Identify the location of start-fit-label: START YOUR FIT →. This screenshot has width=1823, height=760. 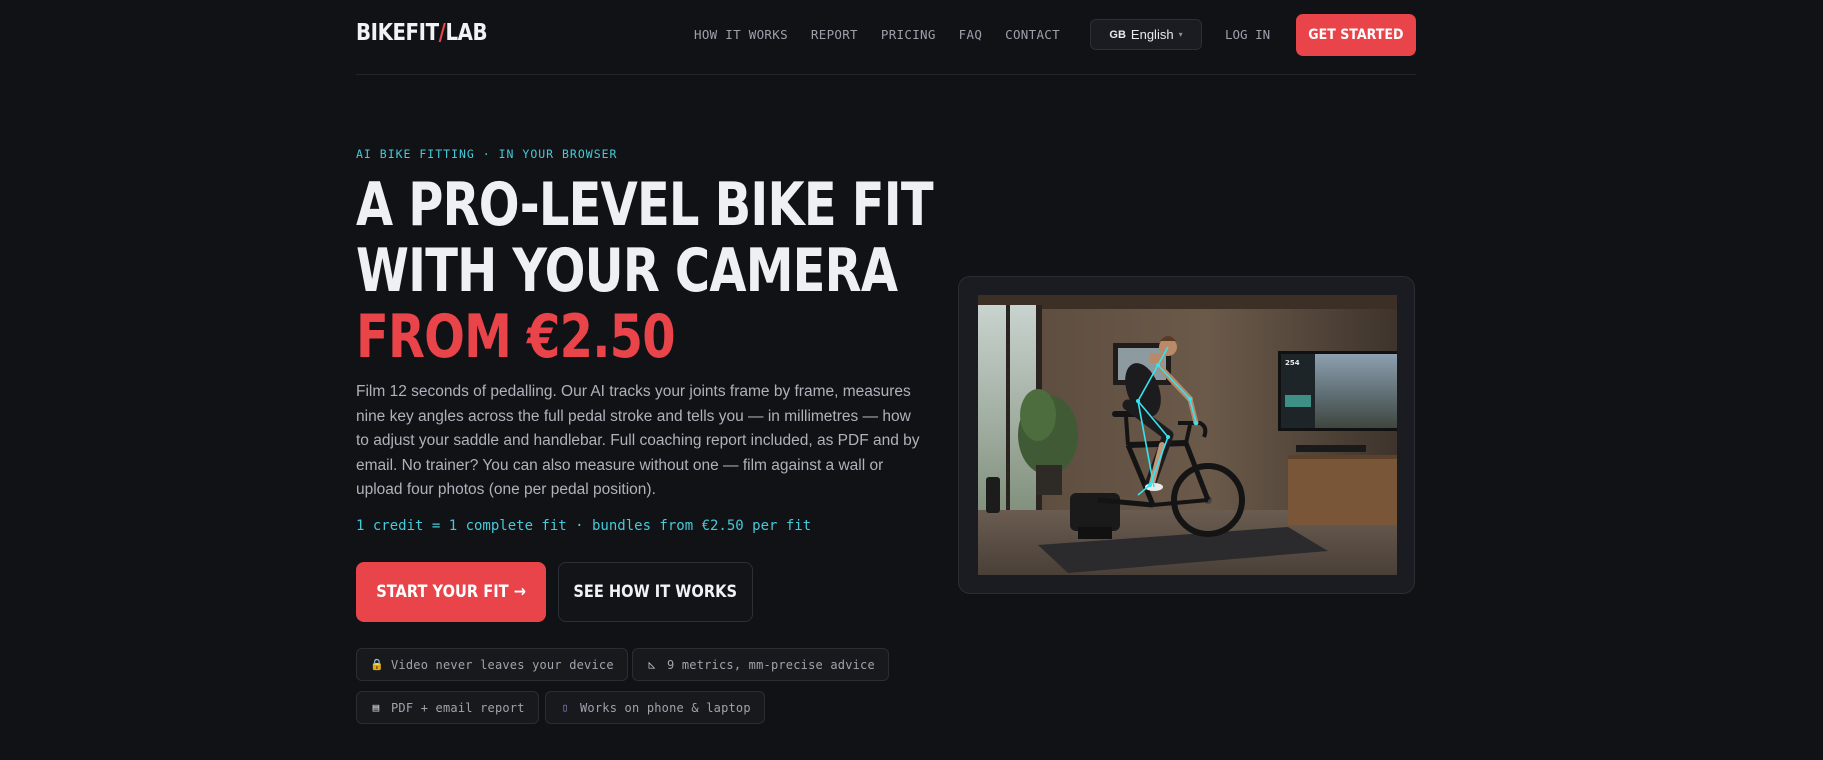
(451, 592).